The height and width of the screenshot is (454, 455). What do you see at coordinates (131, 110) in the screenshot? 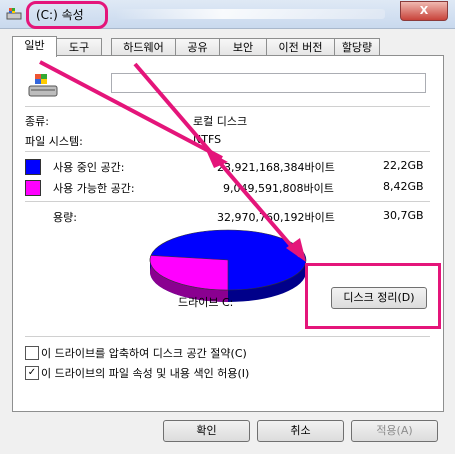
I see `annotation-arrow` at bounding box center [131, 110].